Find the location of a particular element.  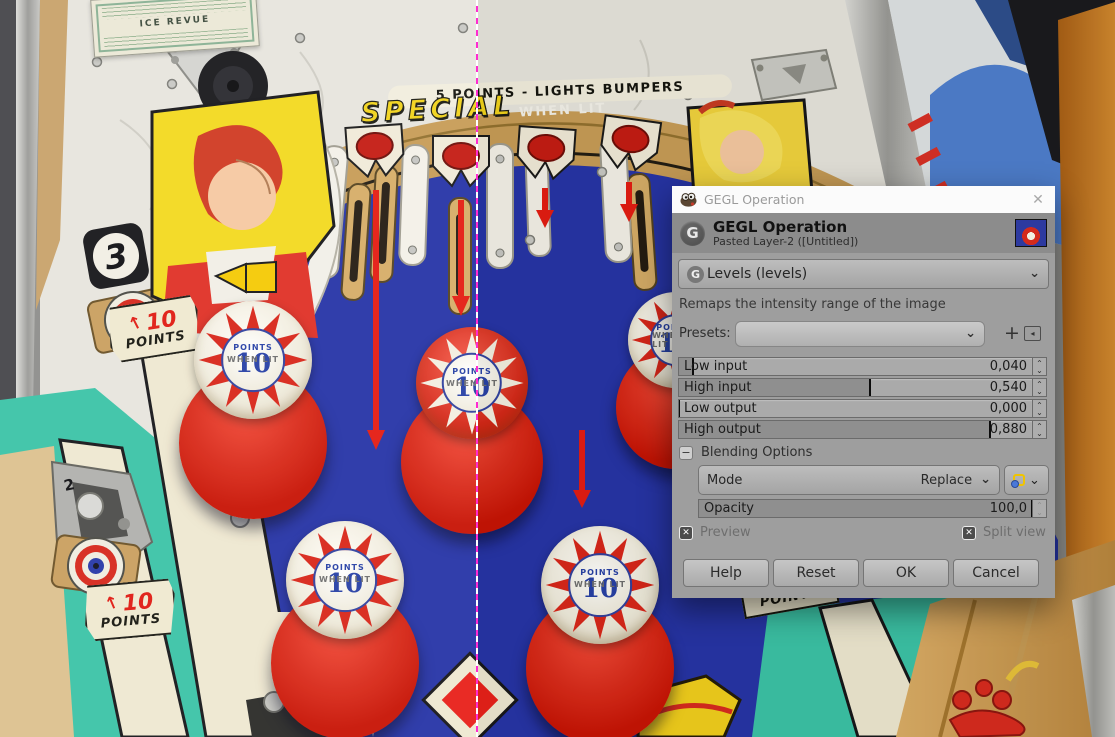

split-view-label: Split view is located at coordinates (1014, 532).